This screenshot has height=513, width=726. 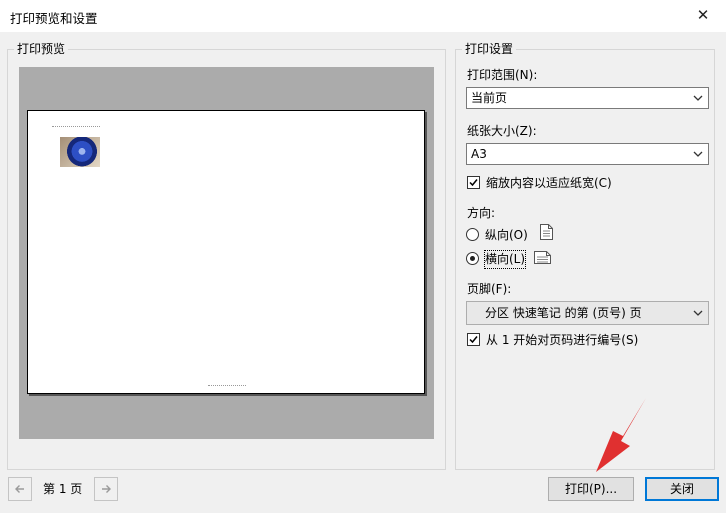 What do you see at coordinates (703, 15) in the screenshot?
I see `close-window-icon: ✕` at bounding box center [703, 15].